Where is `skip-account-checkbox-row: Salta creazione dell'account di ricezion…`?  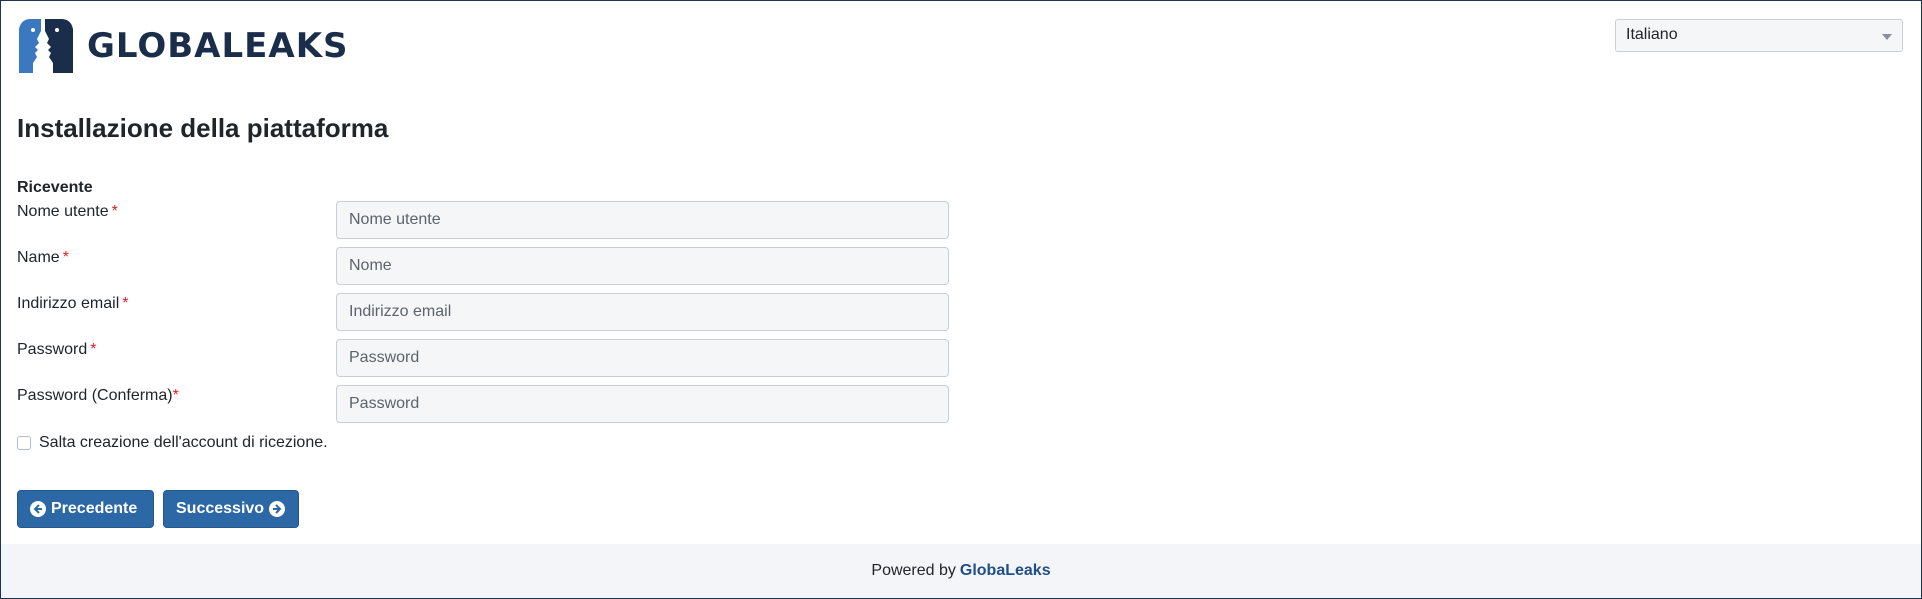 skip-account-checkbox-row: Salta creazione dell'account di ricezion… is located at coordinates (172, 443).